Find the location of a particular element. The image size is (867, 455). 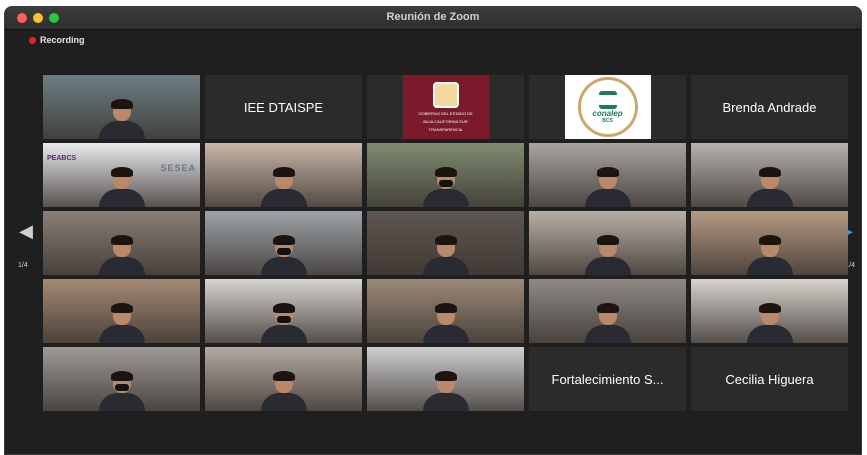

title-bar: Reunión de Zoom is located at coordinates (433, 18).